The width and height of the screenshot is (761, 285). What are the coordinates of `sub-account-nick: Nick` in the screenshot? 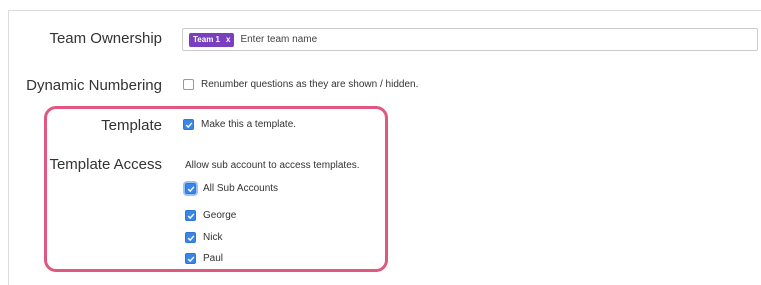 It's located at (203, 237).